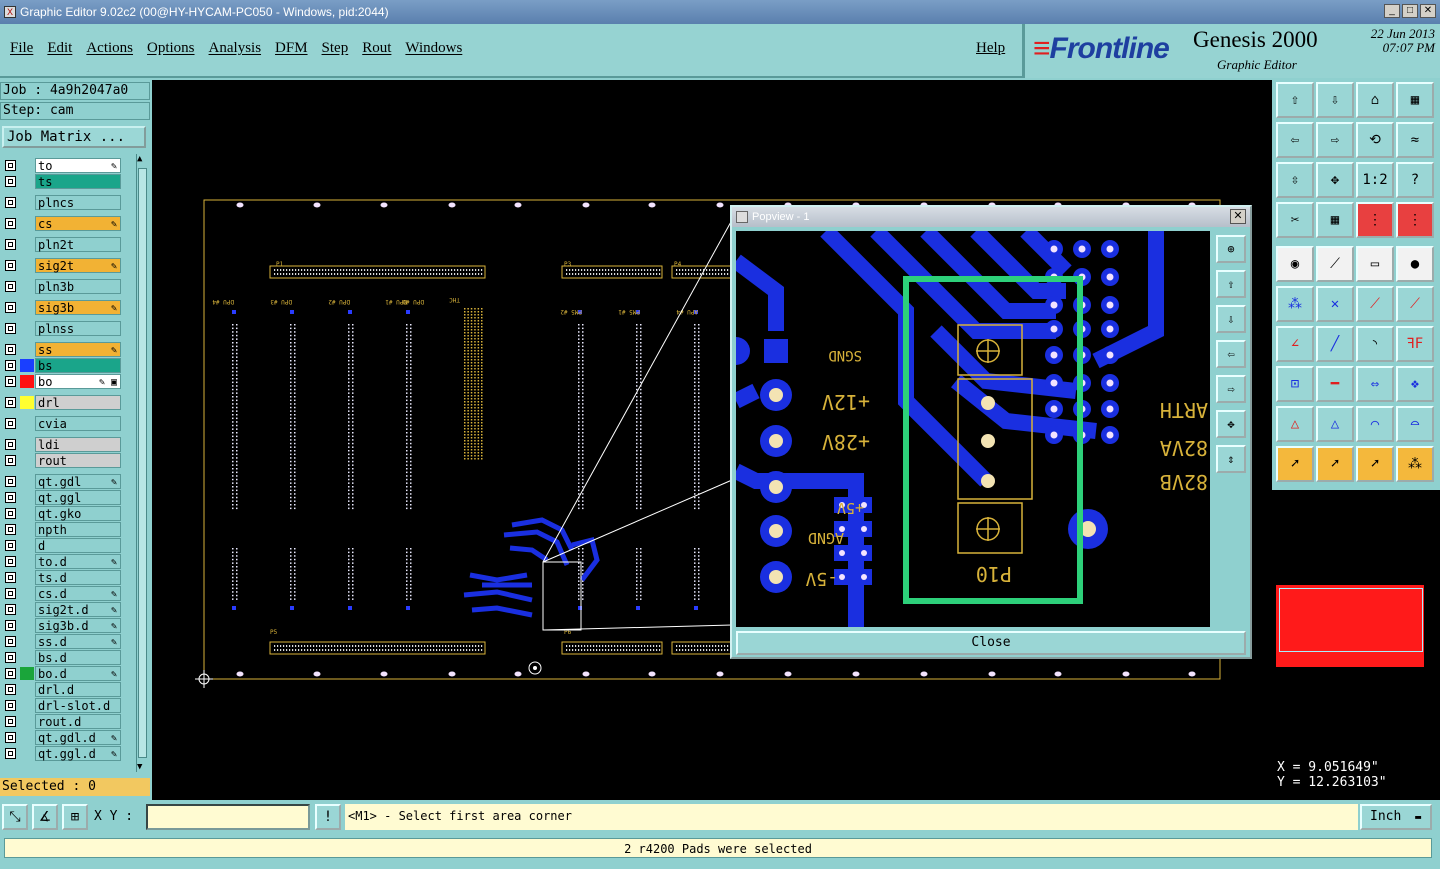  What do you see at coordinates (78, 381) in the screenshot?
I see `layer-name: bo ✎ ▣` at bounding box center [78, 381].